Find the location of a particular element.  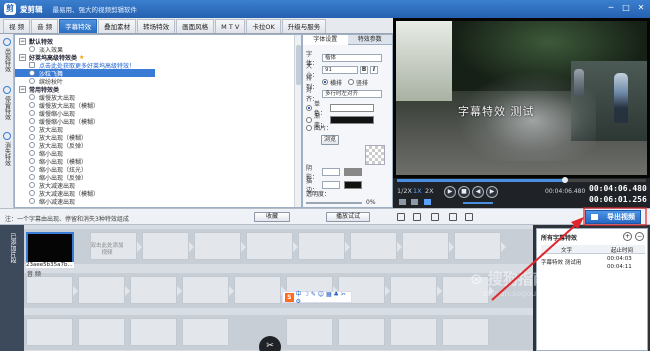

add-video-hint: 双击此处添加视频 is located at coordinates (107, 250).